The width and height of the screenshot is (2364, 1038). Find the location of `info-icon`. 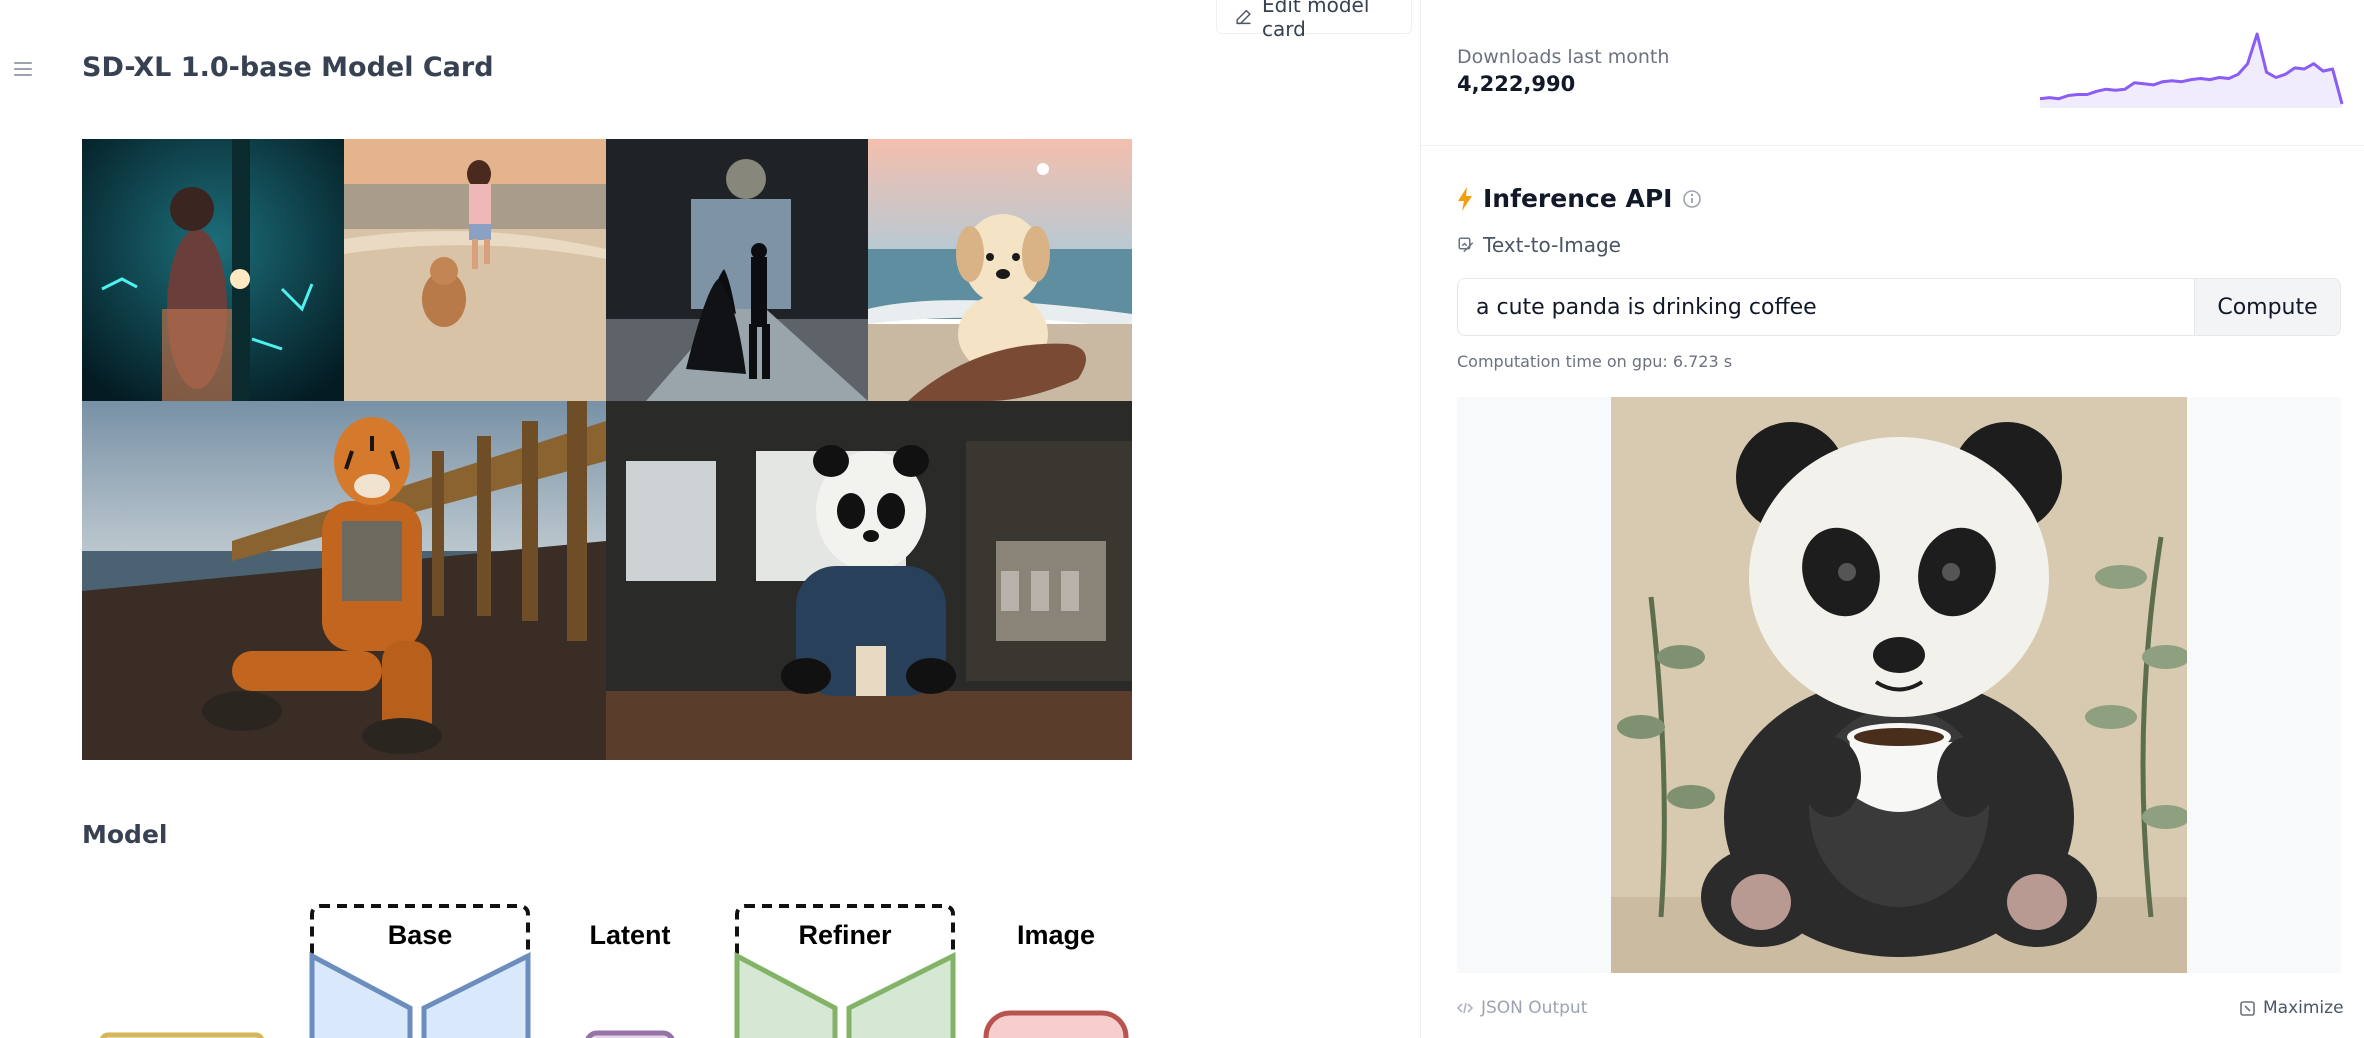

info-icon is located at coordinates (1692, 199).